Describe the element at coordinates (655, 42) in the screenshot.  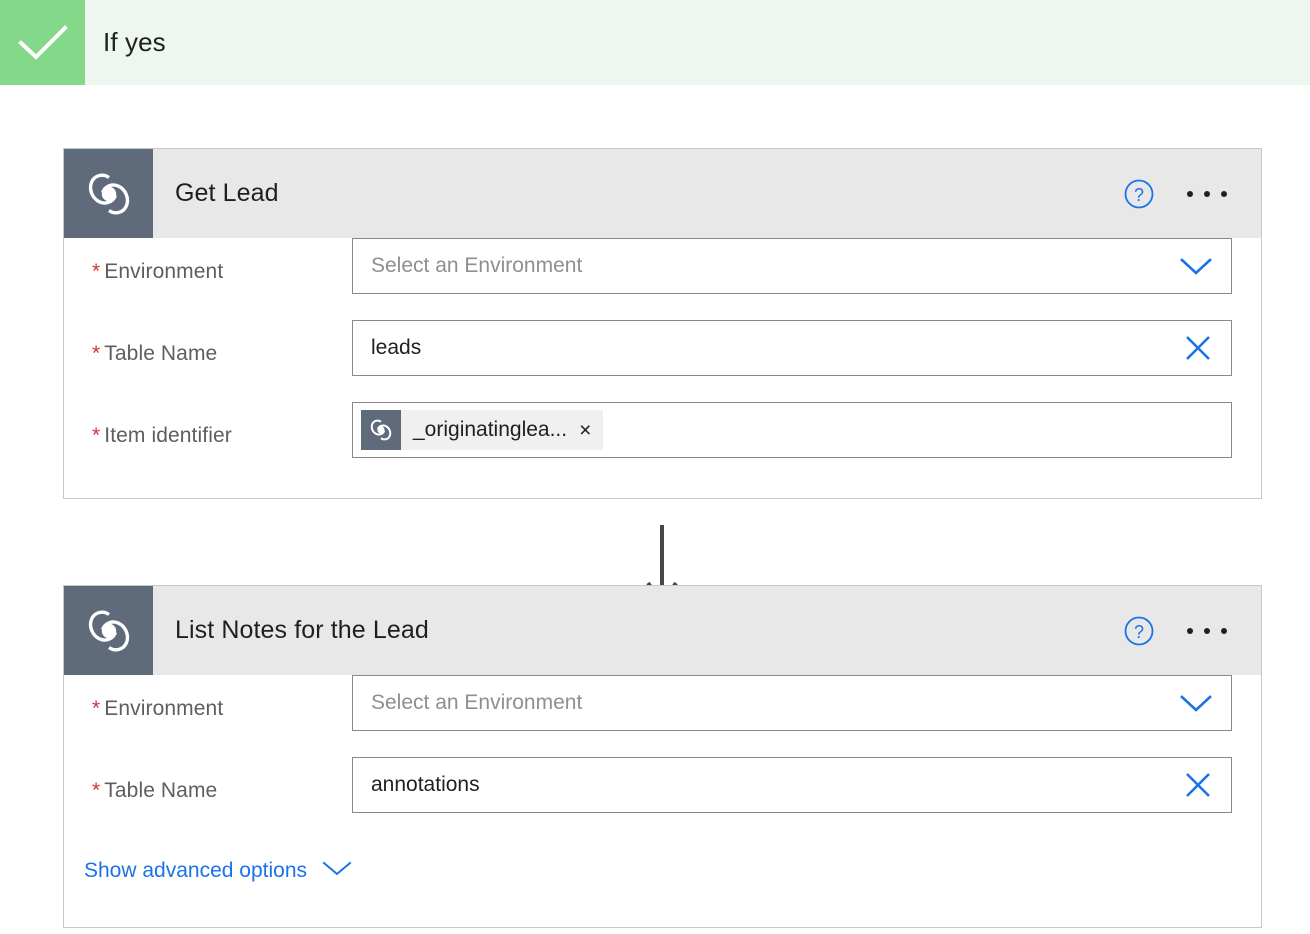
I see `branch-header-if-yes: If yes` at that location.